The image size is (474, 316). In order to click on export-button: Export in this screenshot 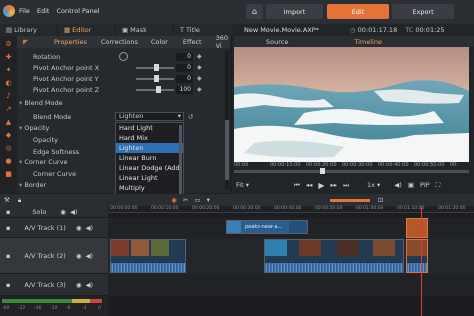, I will do `click(423, 11)`.